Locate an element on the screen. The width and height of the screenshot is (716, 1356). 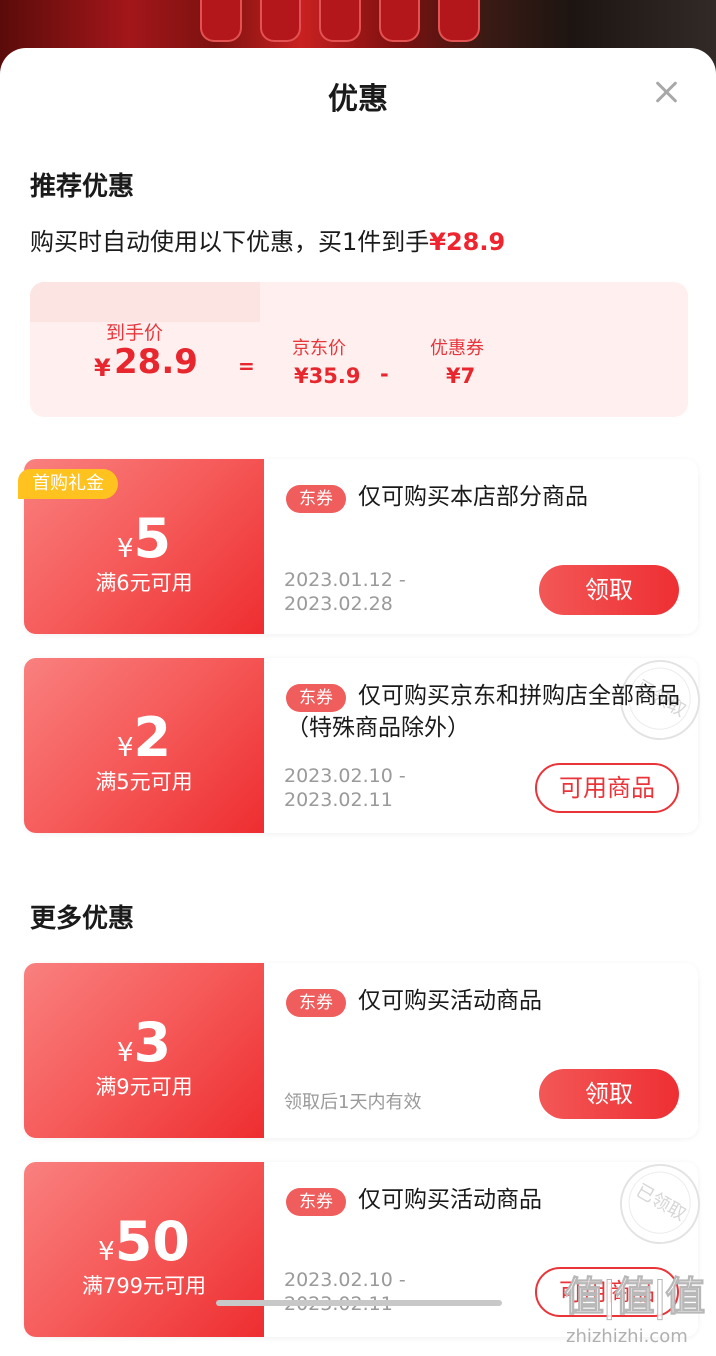
coupon-discount-value: ¥7 is located at coordinates (461, 376).